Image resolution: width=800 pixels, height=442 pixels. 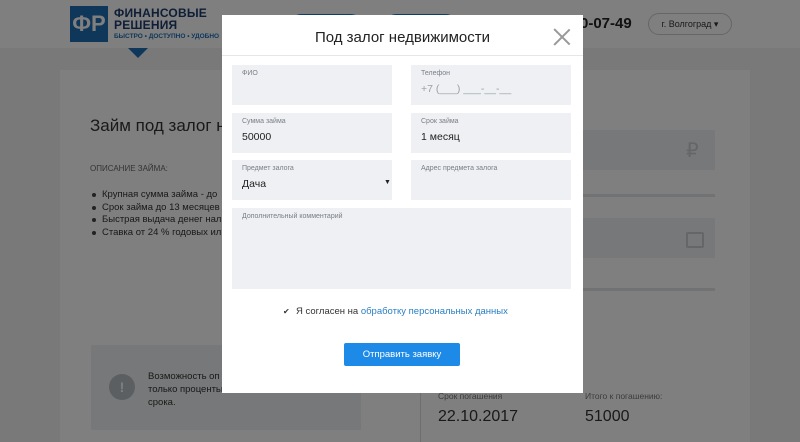 What do you see at coordinates (264, 121) in the screenshot?
I see `loan-sum-label: Сумма займа` at bounding box center [264, 121].